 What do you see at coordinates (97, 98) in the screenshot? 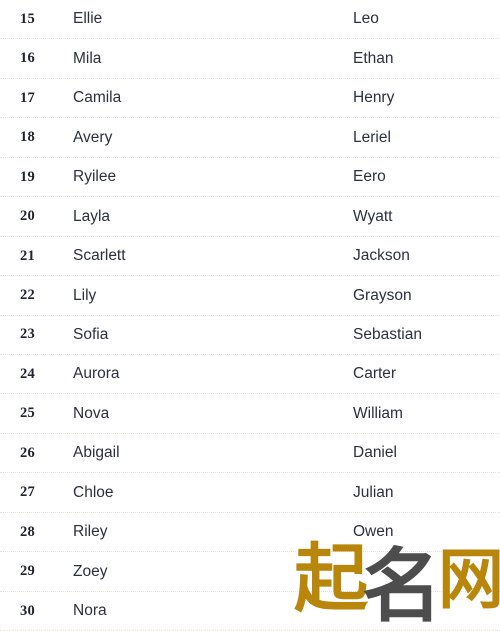
I see `girl-name-cell: Camila` at bounding box center [97, 98].